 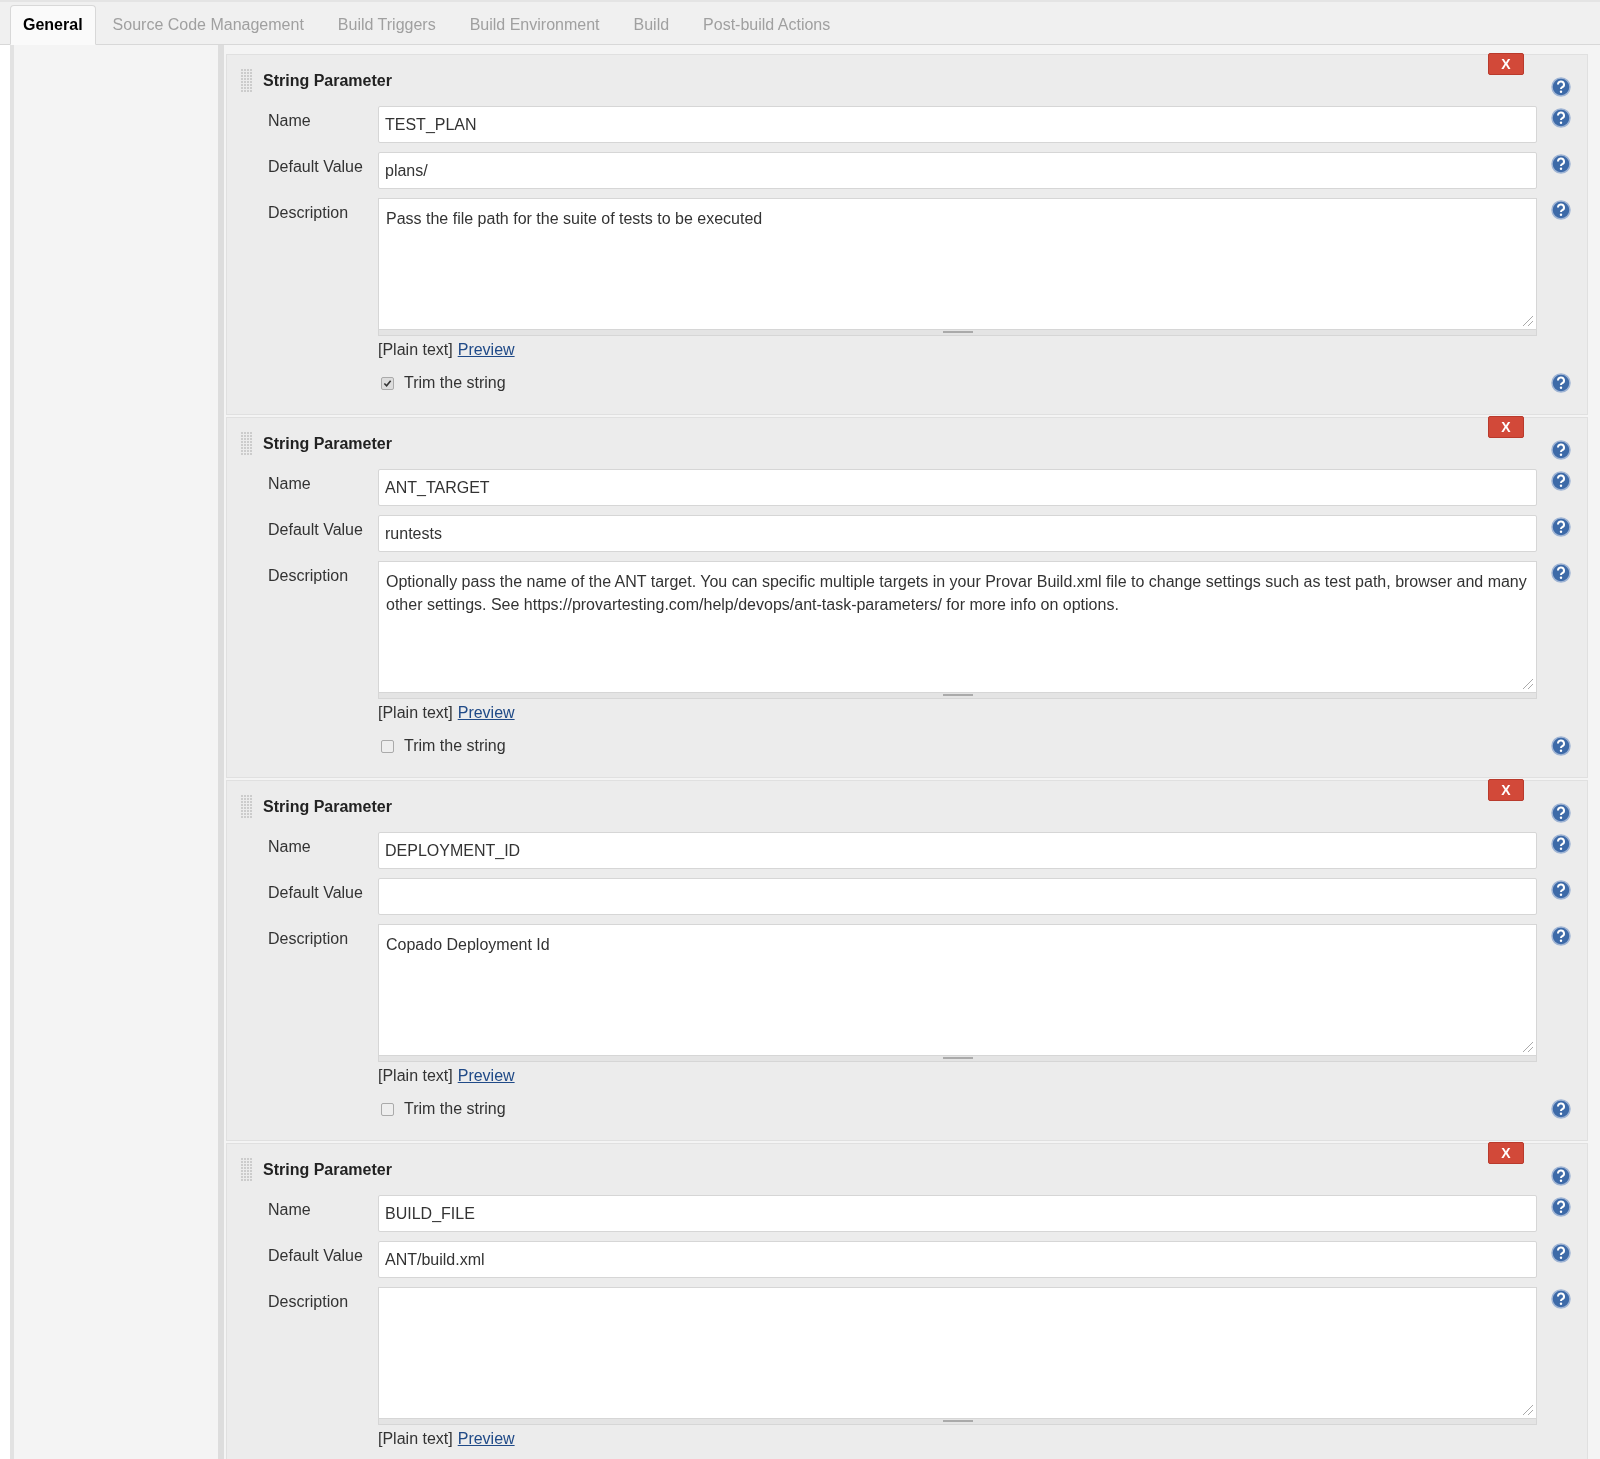 I want to click on text-field: runtests, so click(x=957, y=533).